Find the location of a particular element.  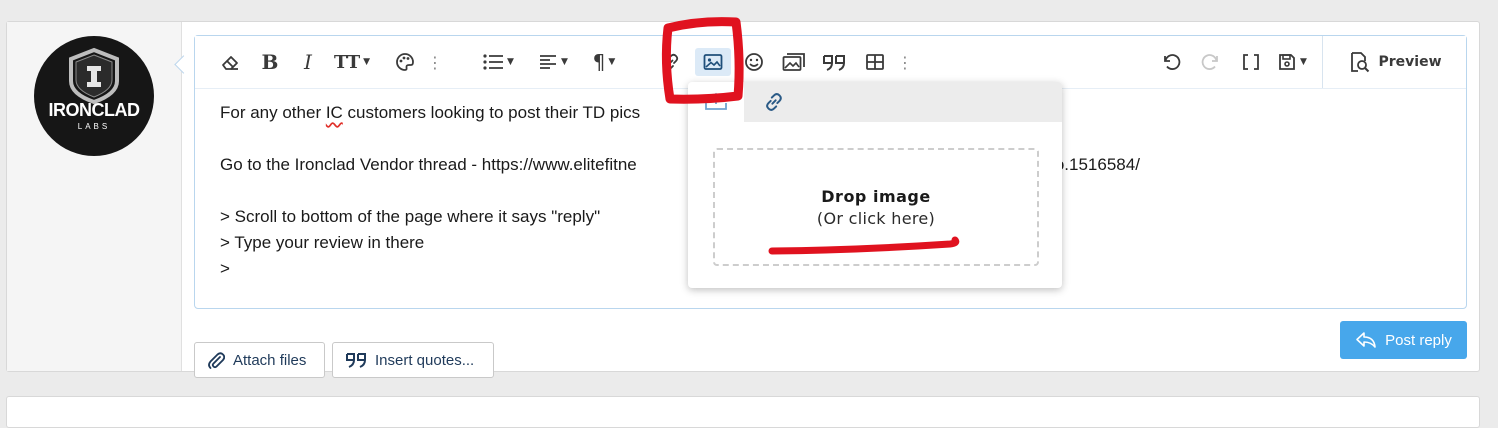

paperclip-icon is located at coordinates (216, 360).